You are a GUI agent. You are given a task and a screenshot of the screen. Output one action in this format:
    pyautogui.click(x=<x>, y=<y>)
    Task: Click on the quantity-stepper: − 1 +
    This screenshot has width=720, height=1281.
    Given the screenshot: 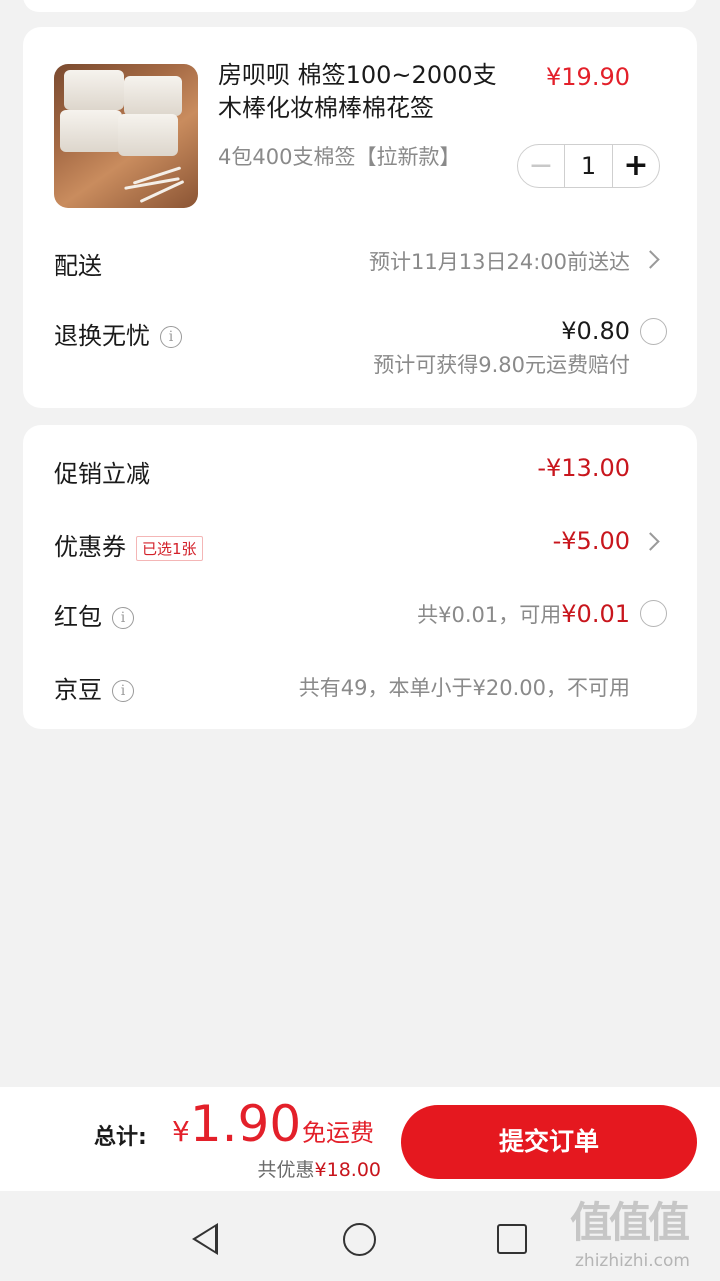 What is the action you would take?
    pyautogui.click(x=588, y=166)
    